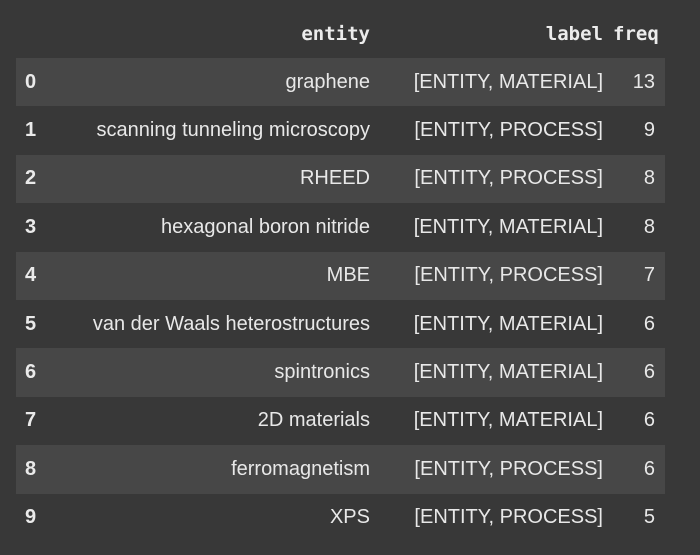 The image size is (700, 555). Describe the element at coordinates (349, 517) in the screenshot. I see `cell-entity: XPS` at that location.